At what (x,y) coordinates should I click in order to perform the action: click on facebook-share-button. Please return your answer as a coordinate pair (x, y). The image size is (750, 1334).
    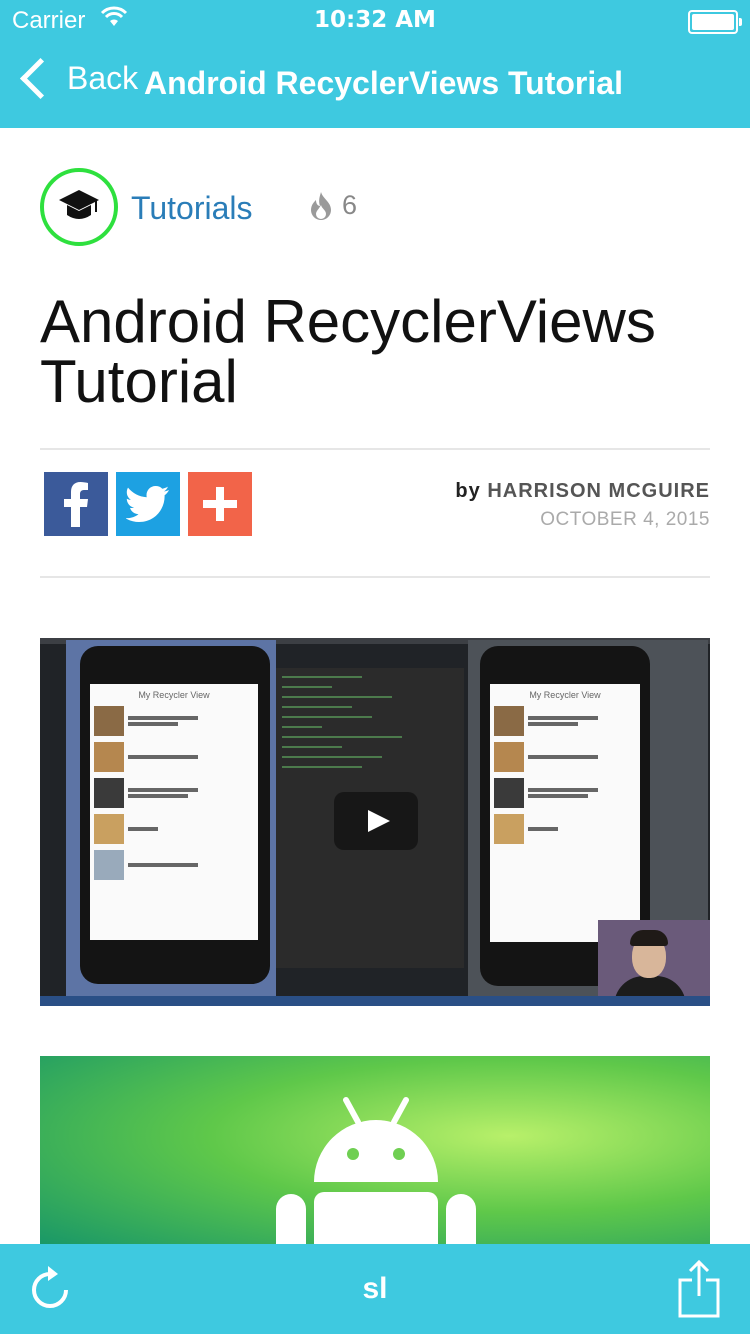
    Looking at the image, I should click on (76, 504).